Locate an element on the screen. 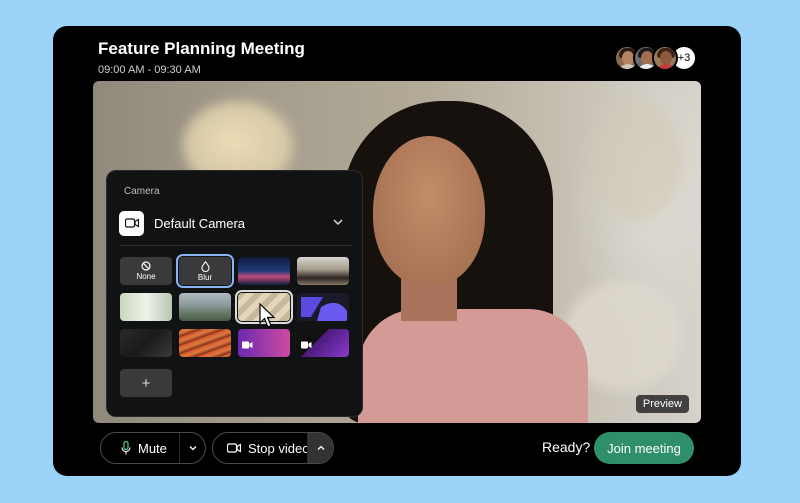 Image resolution: width=800 pixels, height=503 pixels. microphone-icon is located at coordinates (126, 448).